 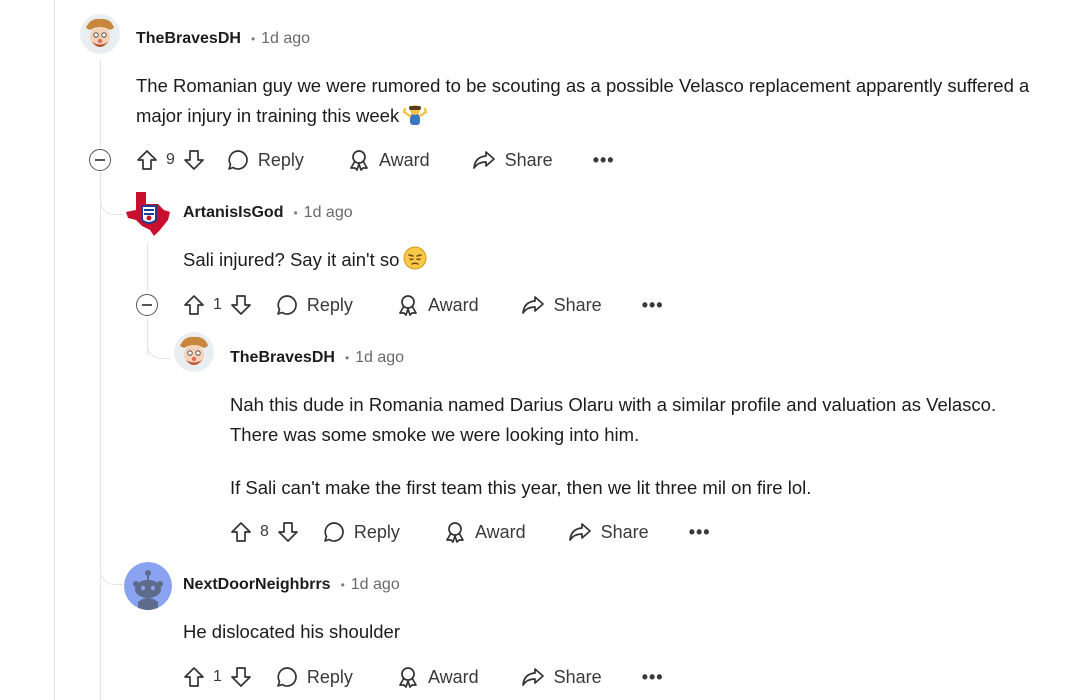 I want to click on pensive-face-icon, so click(x=415, y=262).